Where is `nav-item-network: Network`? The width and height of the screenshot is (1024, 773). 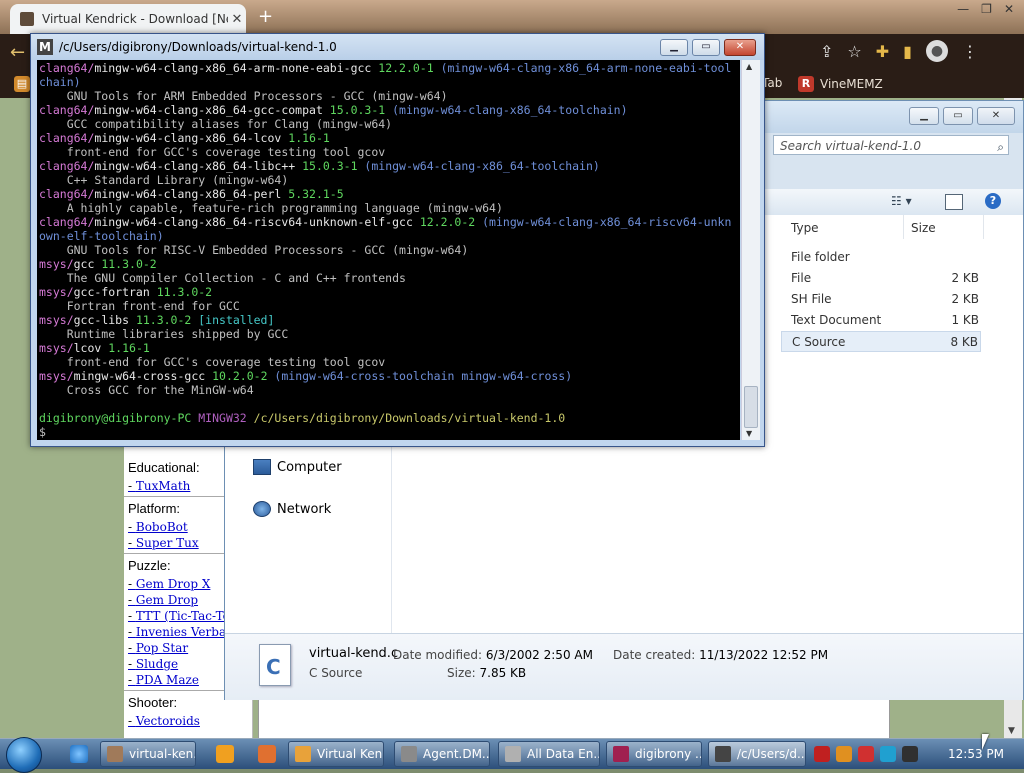 nav-item-network: Network is located at coordinates (292, 509).